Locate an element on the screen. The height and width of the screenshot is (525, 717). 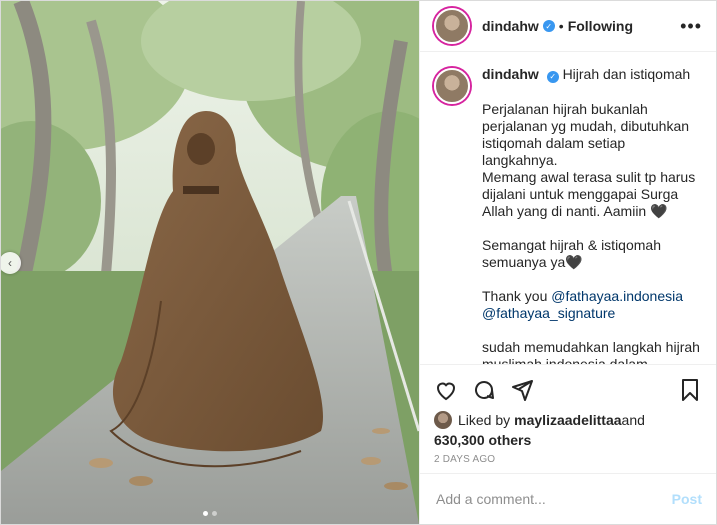
add-comment-bar: Post is located at coordinates (568, 498).